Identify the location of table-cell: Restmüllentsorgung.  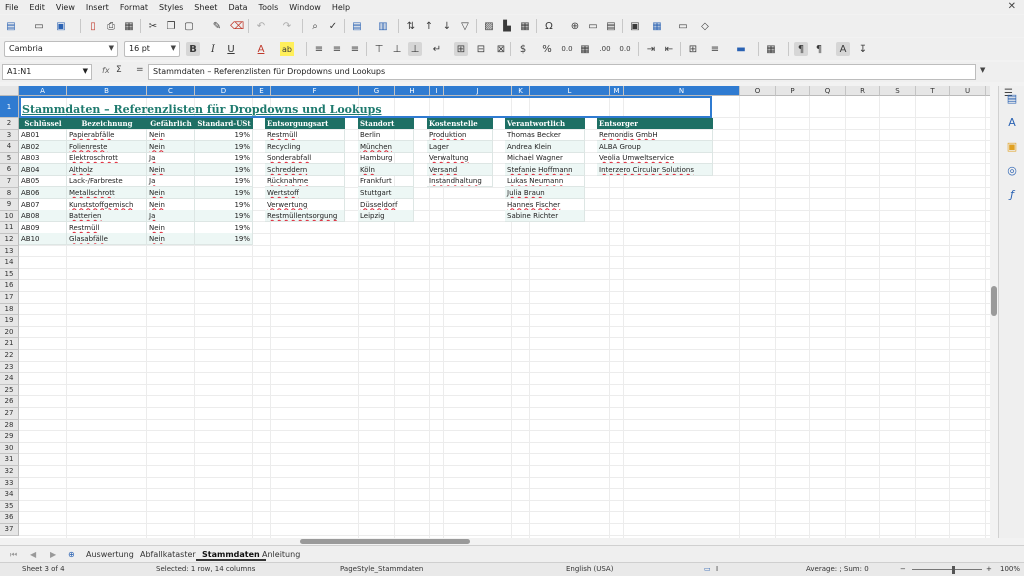
(305, 216).